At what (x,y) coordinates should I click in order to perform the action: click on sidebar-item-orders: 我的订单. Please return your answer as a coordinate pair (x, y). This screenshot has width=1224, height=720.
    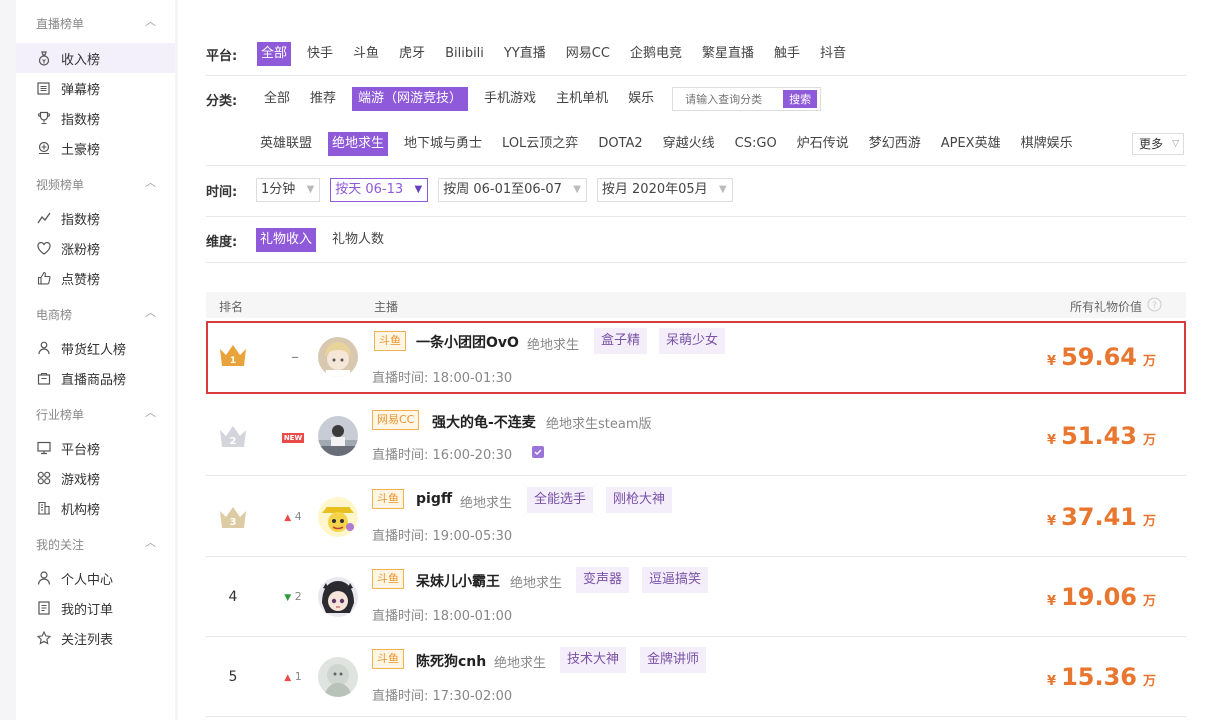
    Looking at the image, I should click on (95, 608).